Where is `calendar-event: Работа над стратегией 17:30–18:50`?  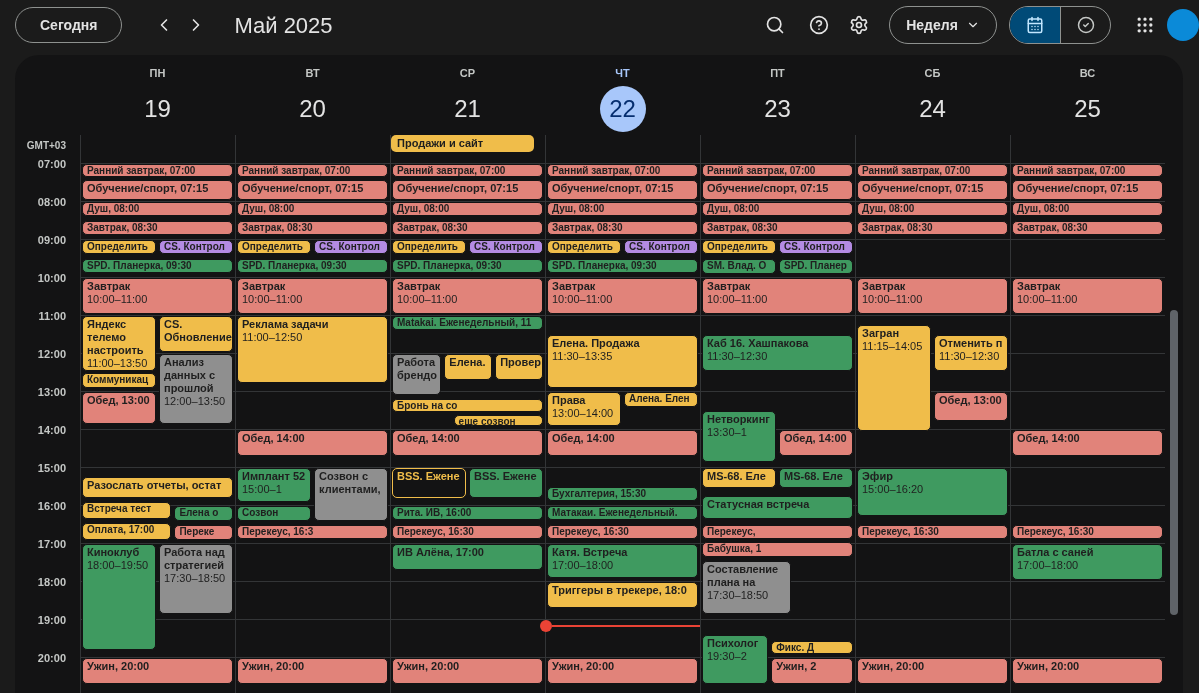
calendar-event: Работа над стратегией 17:30–18:50 is located at coordinates (196, 578).